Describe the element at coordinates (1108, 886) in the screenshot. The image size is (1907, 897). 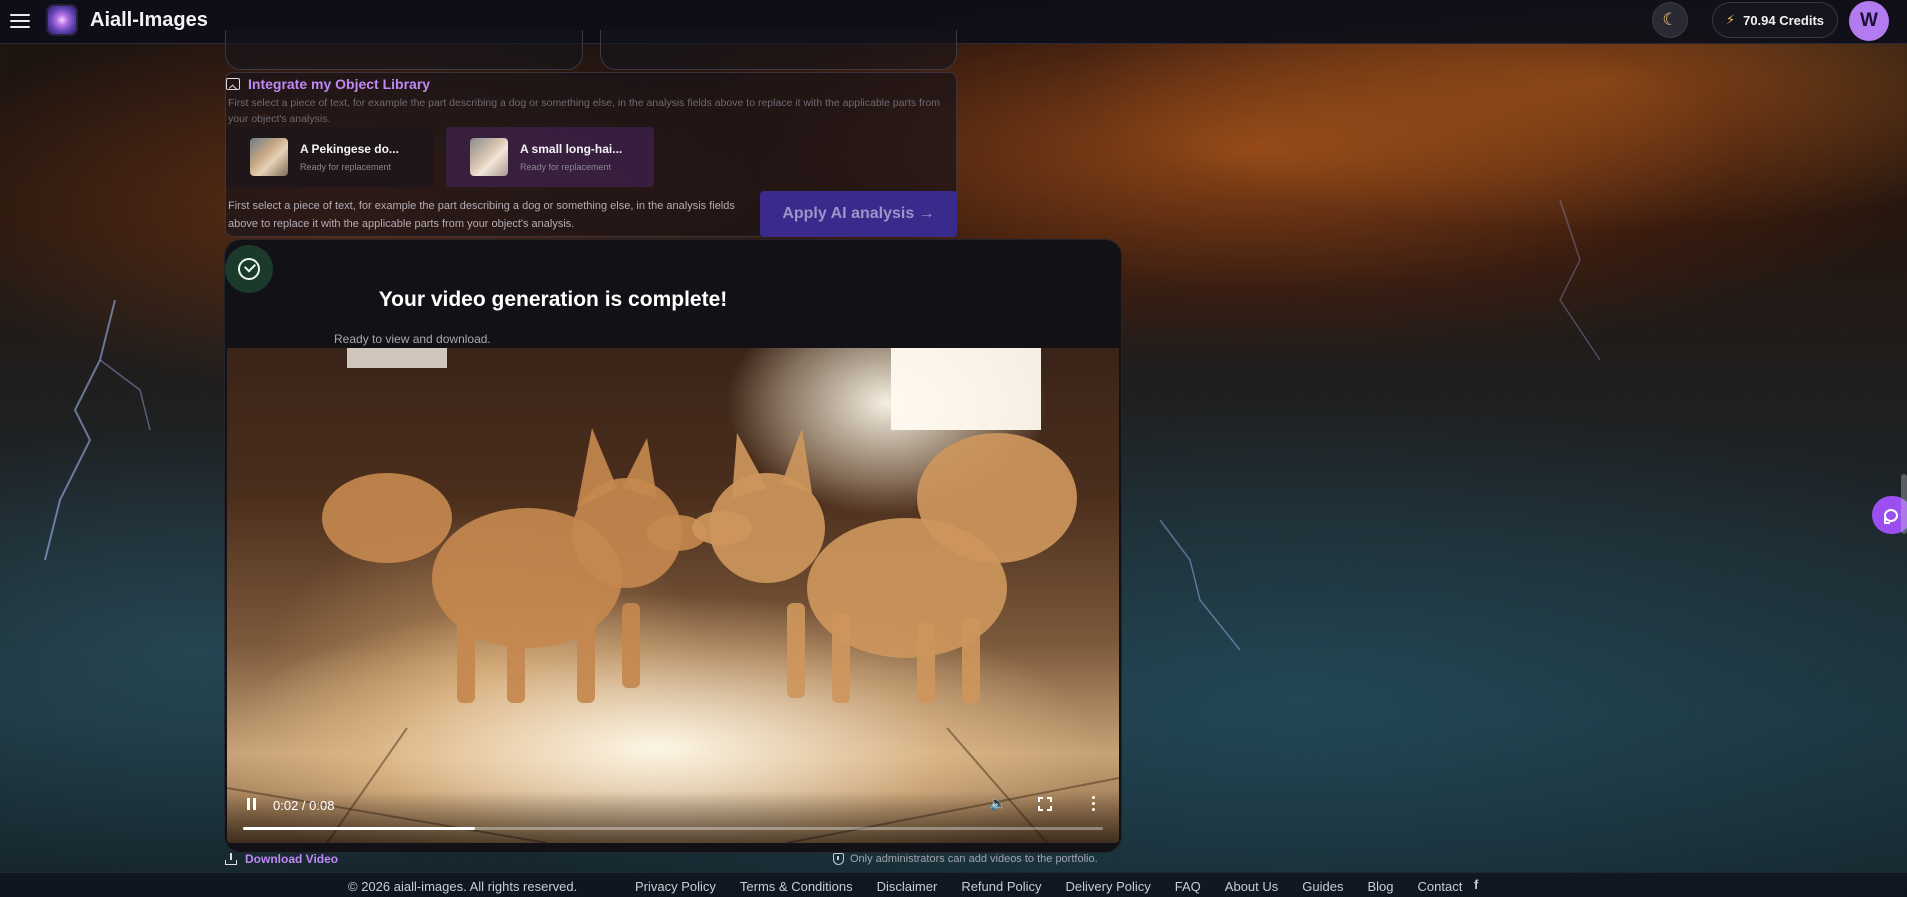
I see `footer-link-delivery-policy: Delivery Policy` at that location.